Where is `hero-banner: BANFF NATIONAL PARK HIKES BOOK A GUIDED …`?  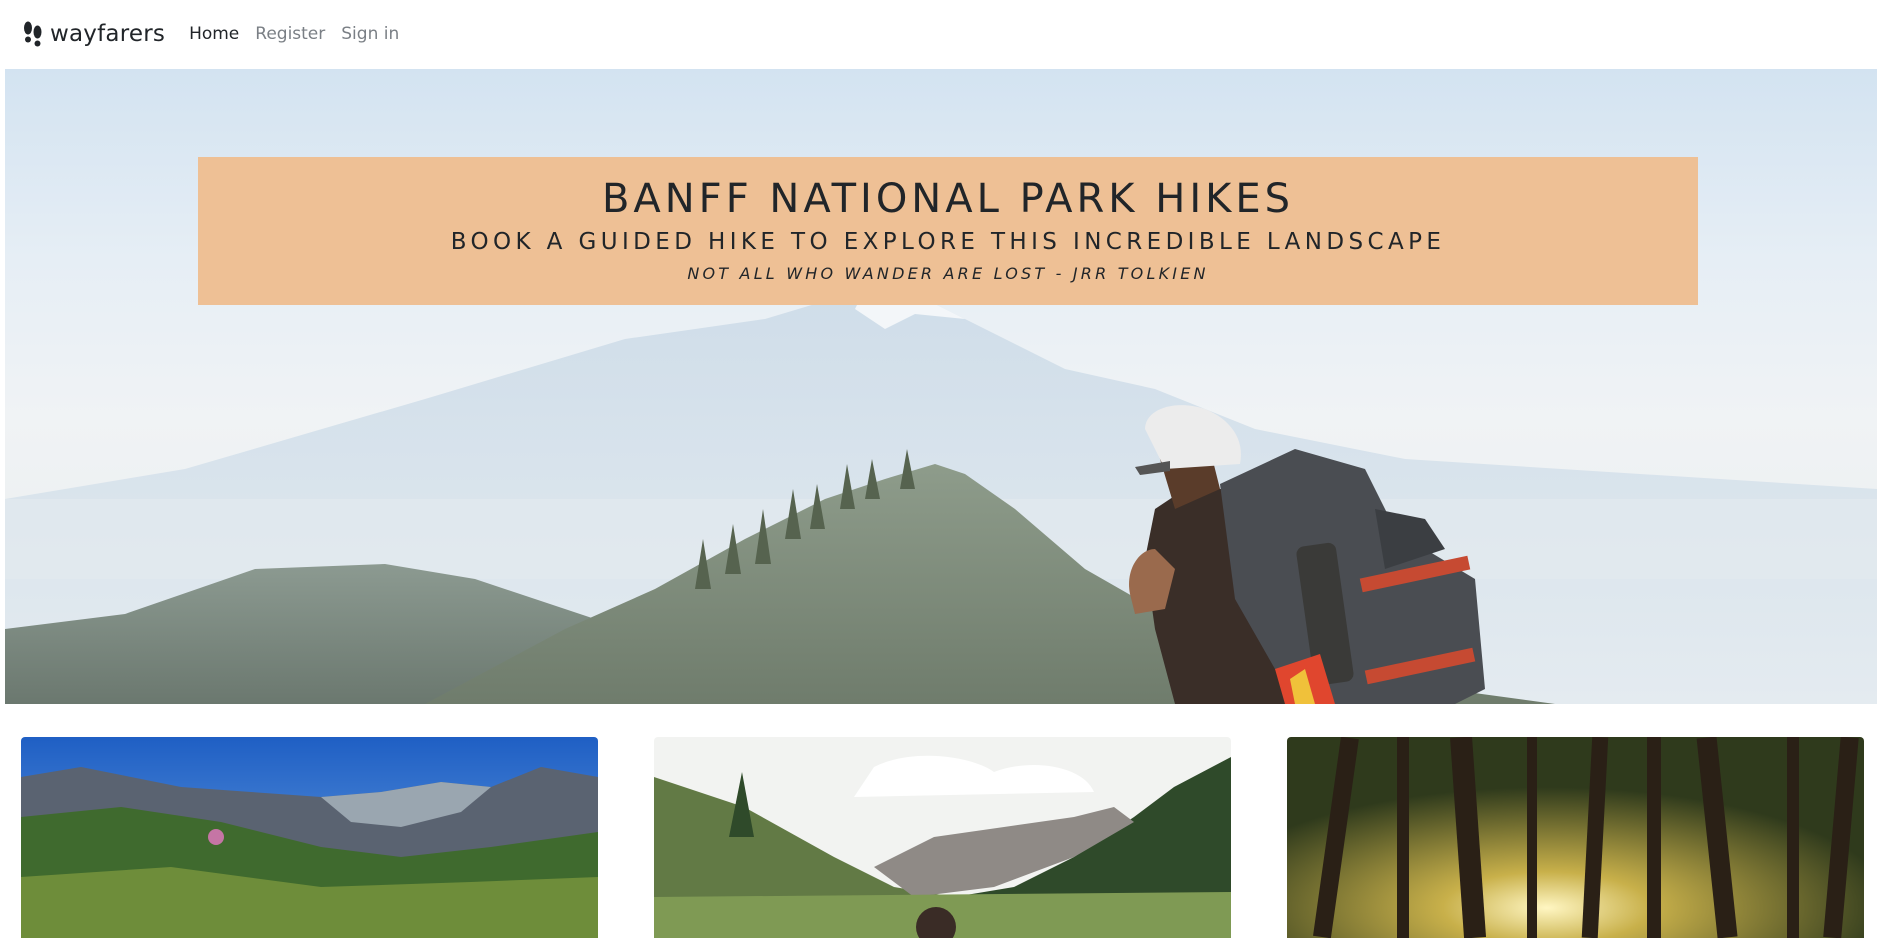 hero-banner: BANFF NATIONAL PARK HIKES BOOK A GUIDED … is located at coordinates (948, 231).